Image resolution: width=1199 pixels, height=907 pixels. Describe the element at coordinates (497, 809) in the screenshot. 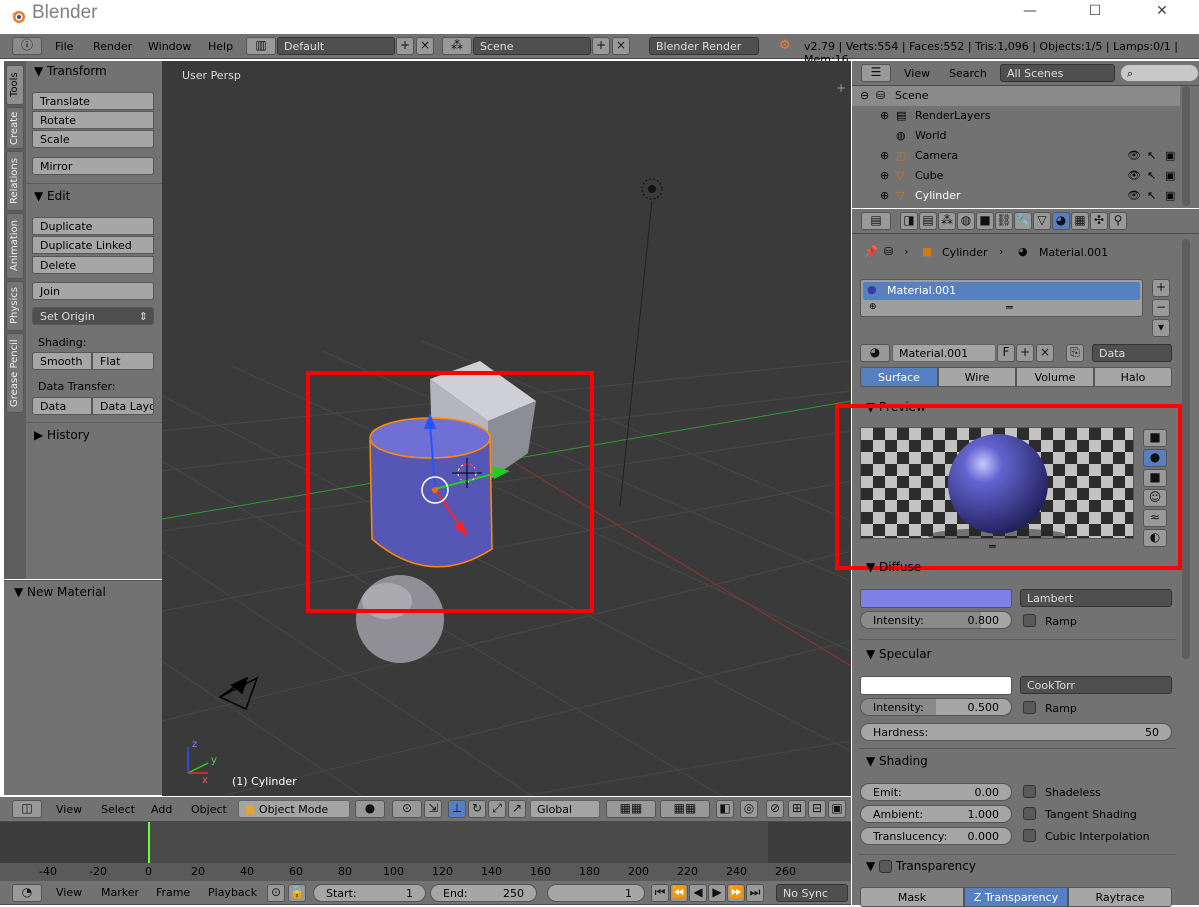

I see `scale-manipulator-icon: ⤢` at that location.